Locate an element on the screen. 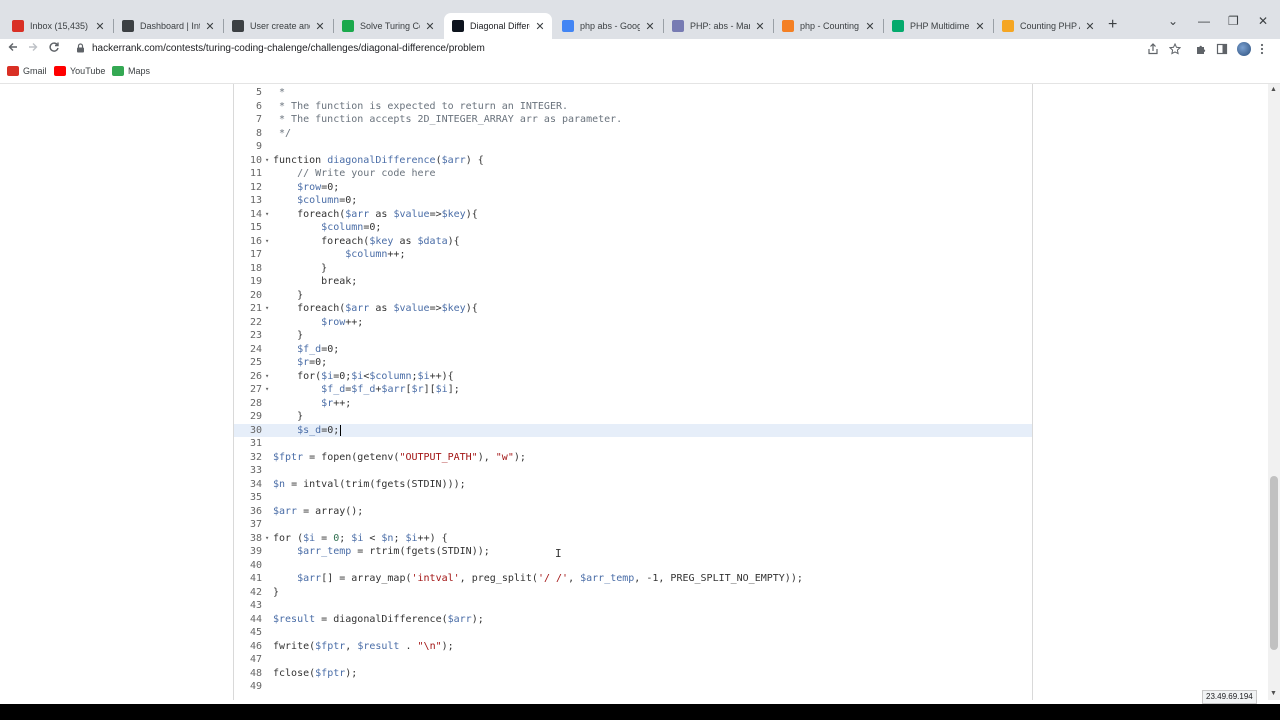  code-line: 25 $r=0; is located at coordinates (633, 363).